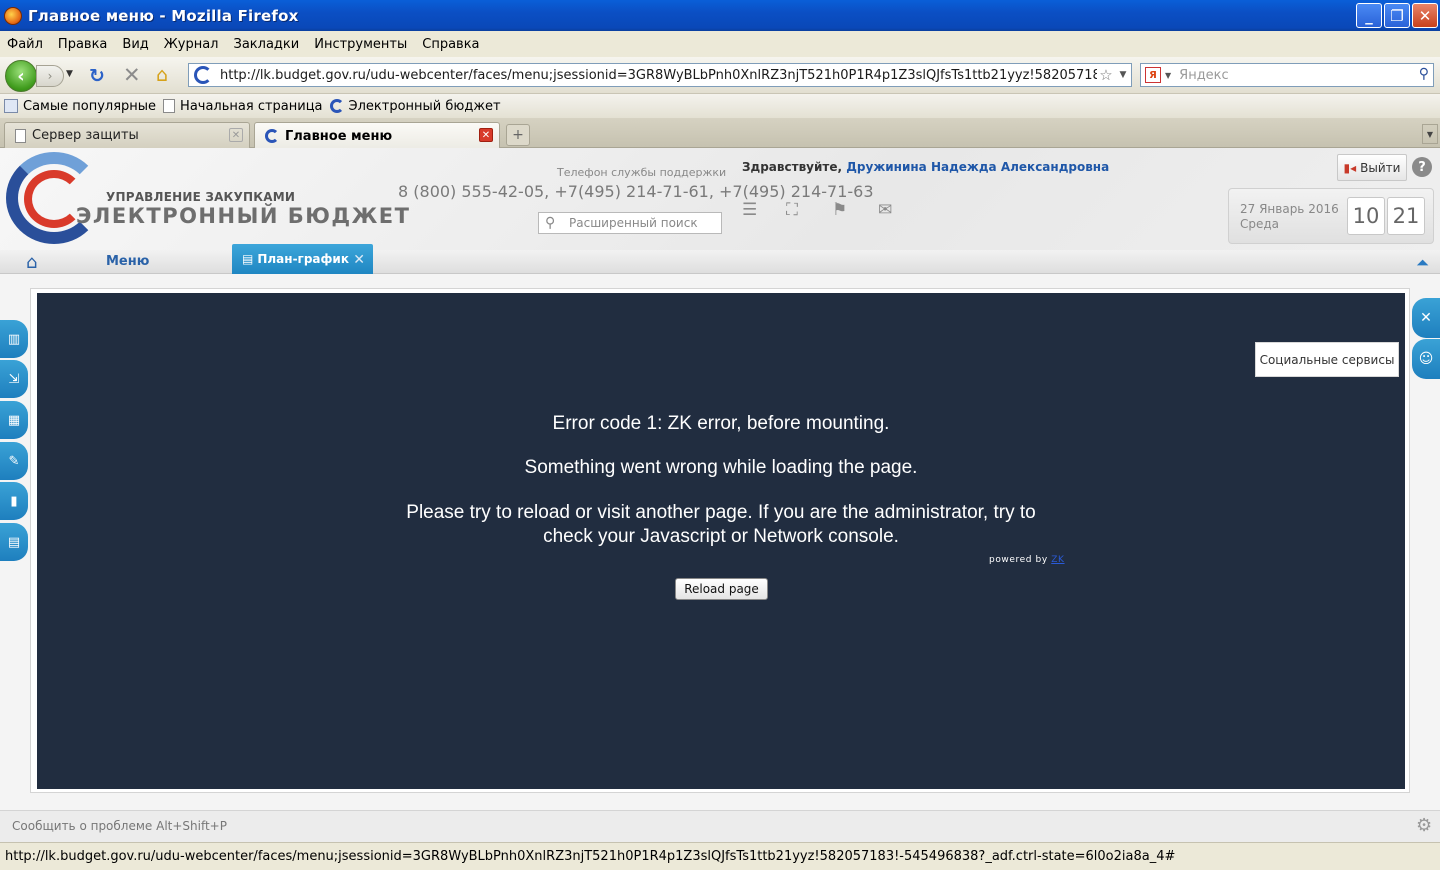 The width and height of the screenshot is (1440, 870). Describe the element at coordinates (1260, 224) in the screenshot. I see `current-weekday: Среда` at that location.